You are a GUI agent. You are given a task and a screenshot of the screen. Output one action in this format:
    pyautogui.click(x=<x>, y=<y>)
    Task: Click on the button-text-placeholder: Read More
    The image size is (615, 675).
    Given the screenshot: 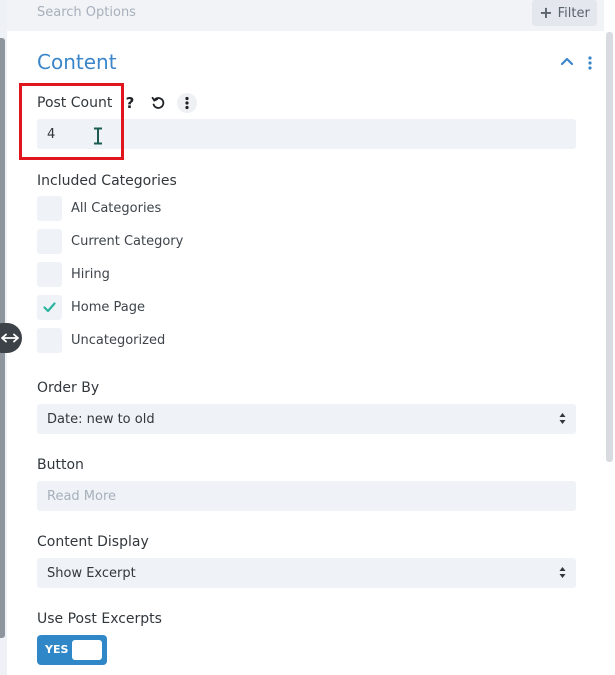 What is the action you would take?
    pyautogui.click(x=82, y=496)
    